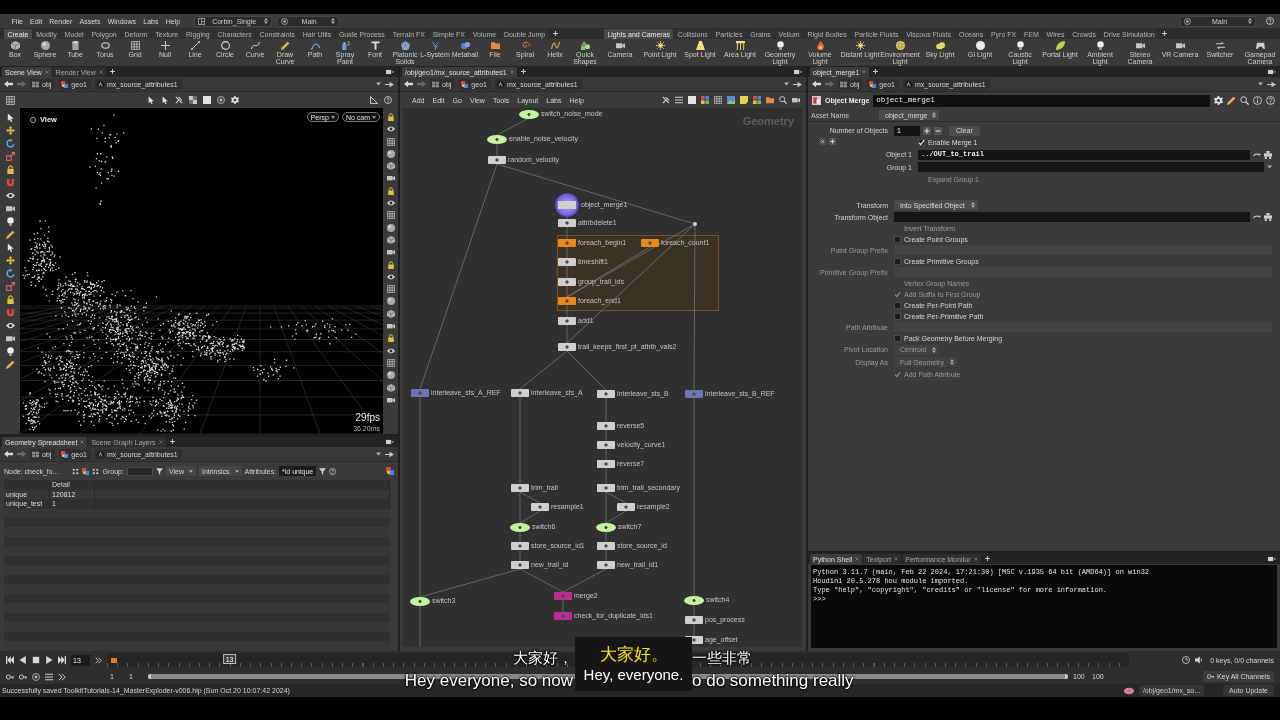  What do you see at coordinates (367, 418) in the screenshot?
I see `fps-readout: 29fps` at bounding box center [367, 418].